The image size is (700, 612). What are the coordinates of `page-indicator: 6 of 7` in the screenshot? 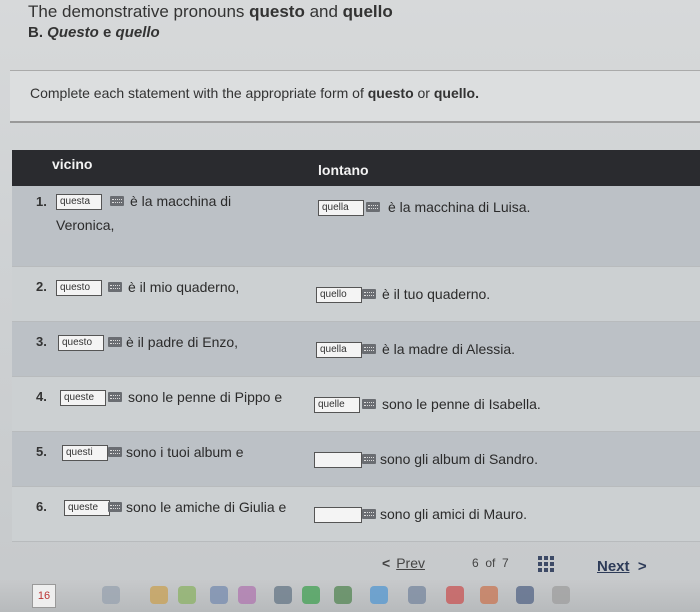 It's located at (490, 563).